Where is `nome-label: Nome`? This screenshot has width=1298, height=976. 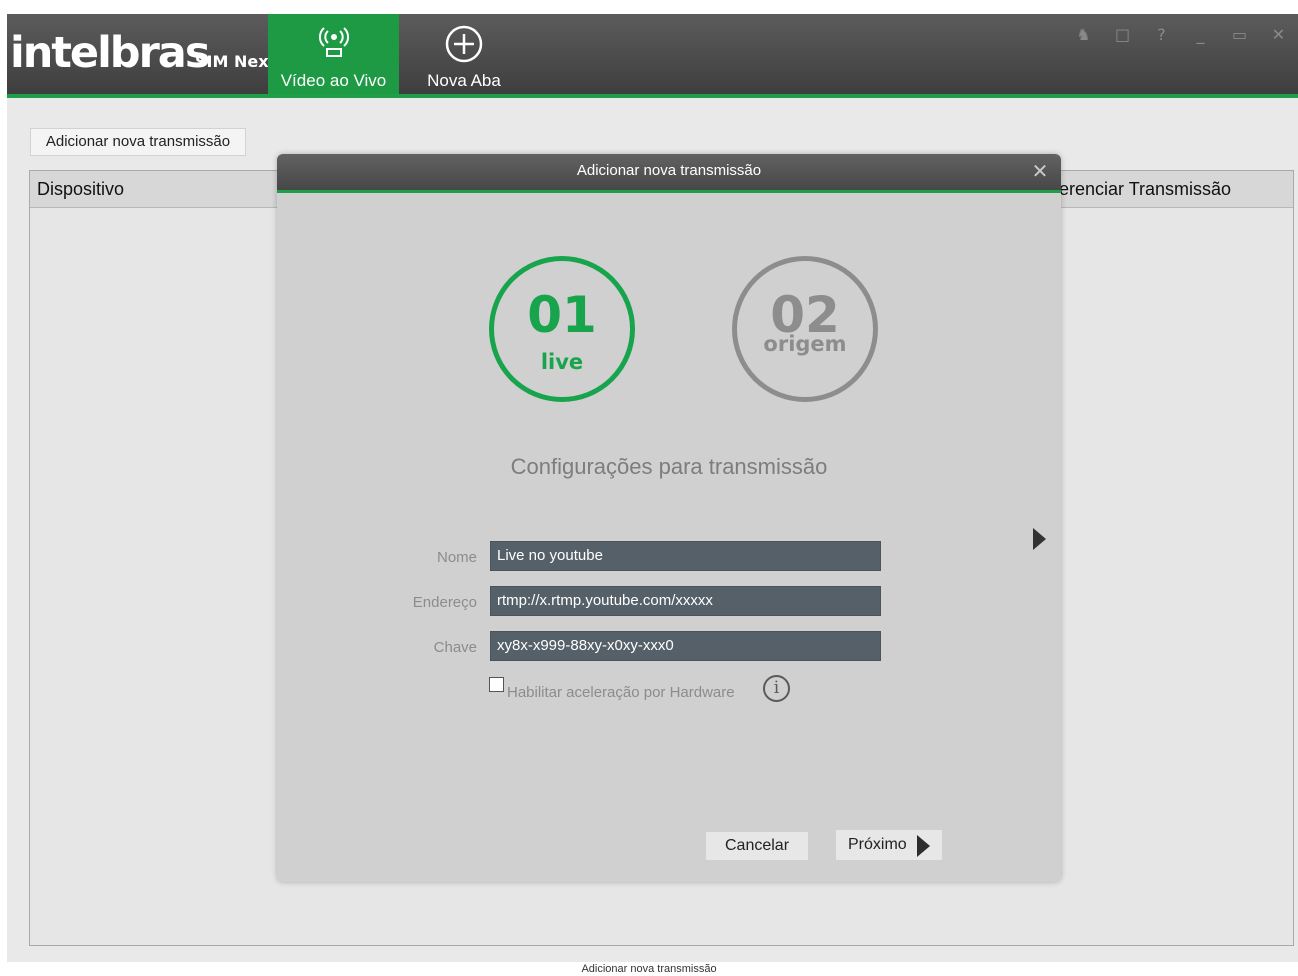
nome-label: Nome is located at coordinates (456, 557).